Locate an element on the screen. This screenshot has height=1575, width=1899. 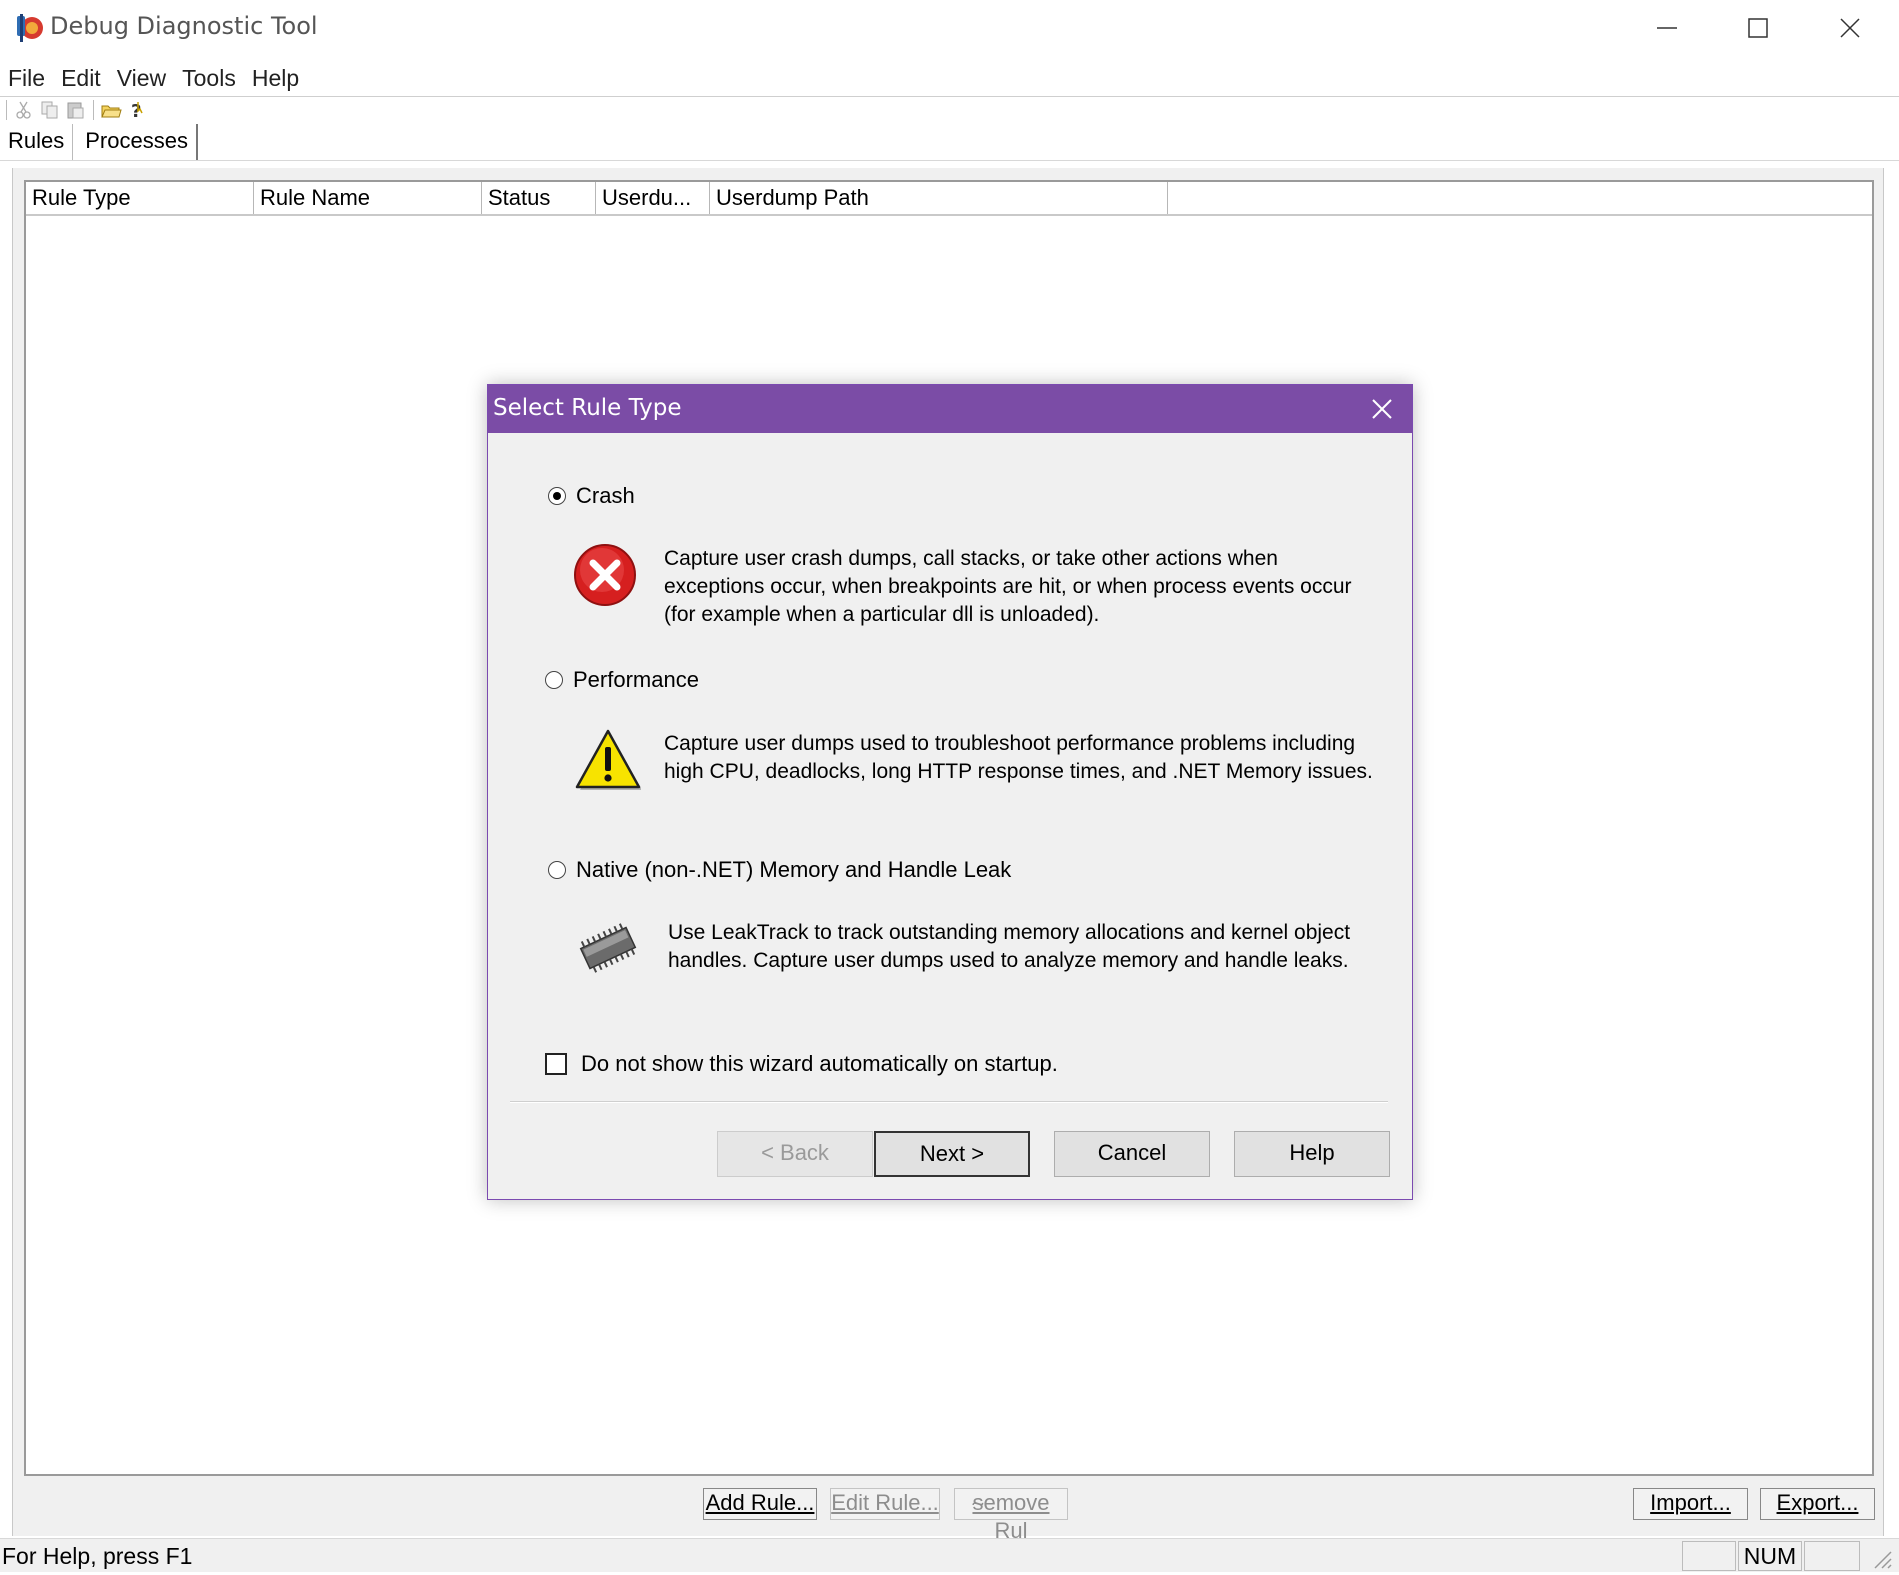
radio-memory-leak: Native (non-.NET) Memory and Handle Leak is located at coordinates (779, 870).